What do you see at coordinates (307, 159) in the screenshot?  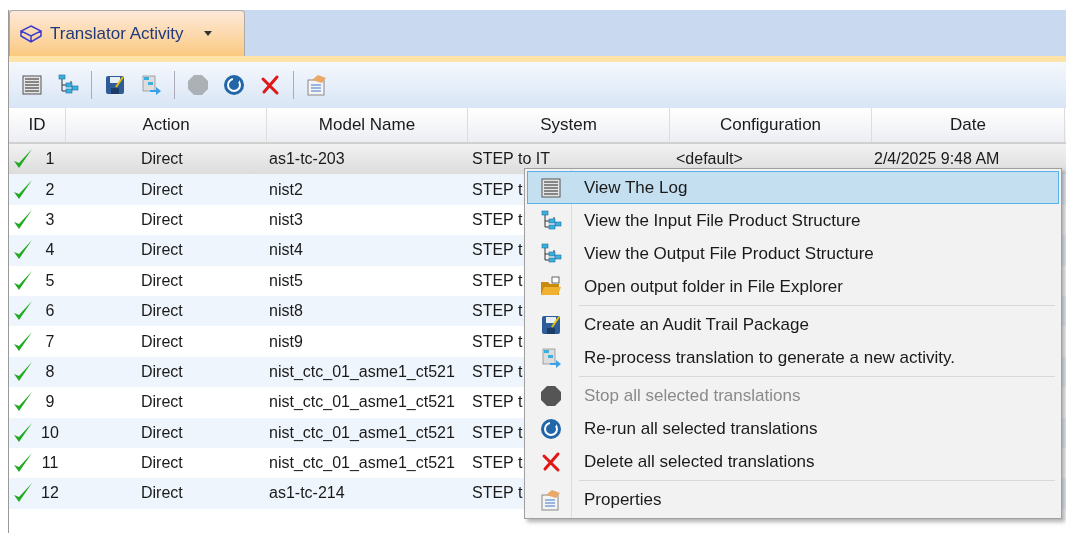 I see `table-cell-text: as1-tc-203` at bounding box center [307, 159].